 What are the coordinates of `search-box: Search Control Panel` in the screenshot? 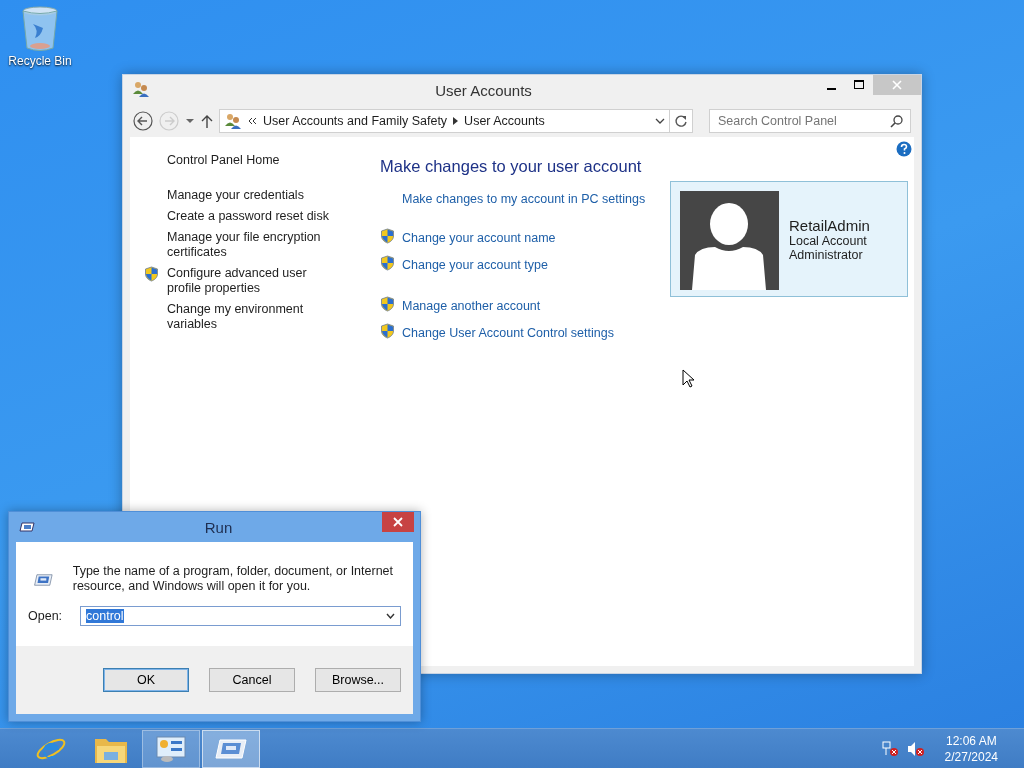 It's located at (810, 121).